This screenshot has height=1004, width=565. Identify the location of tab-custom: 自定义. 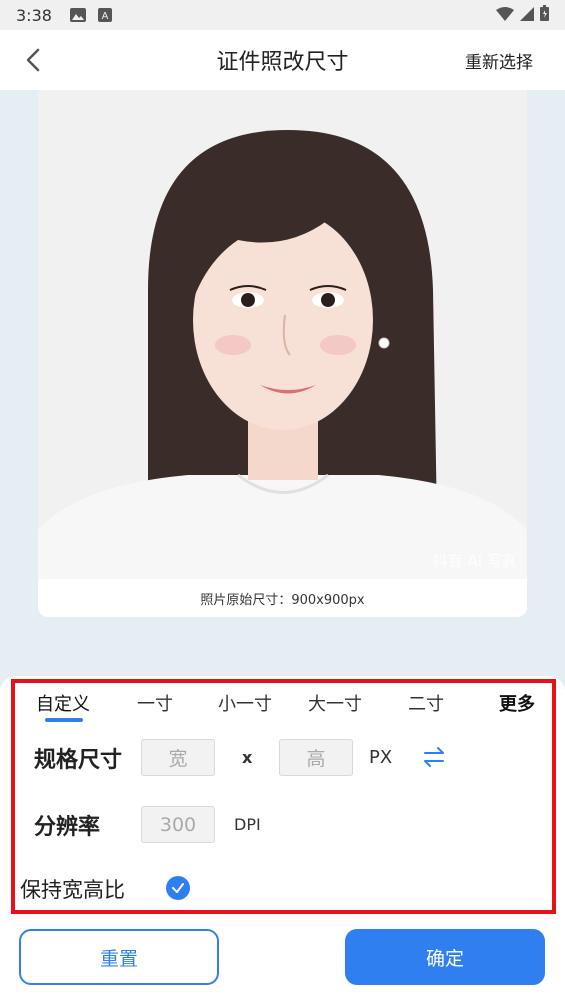
(63, 703).